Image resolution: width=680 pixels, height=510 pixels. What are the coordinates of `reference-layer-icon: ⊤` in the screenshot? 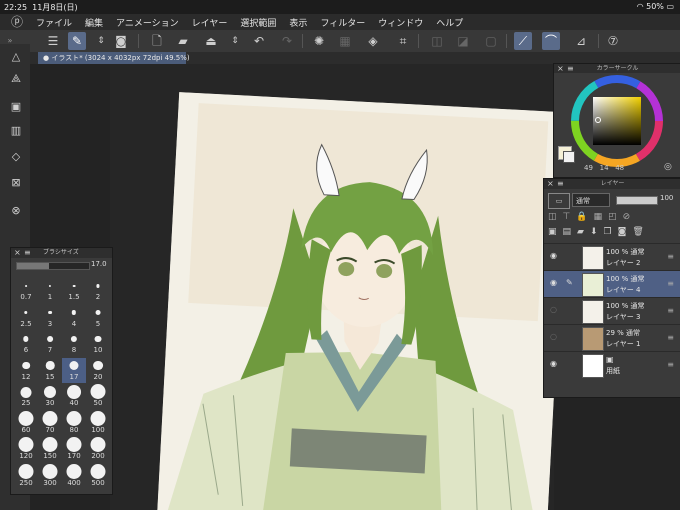 It's located at (570, 217).